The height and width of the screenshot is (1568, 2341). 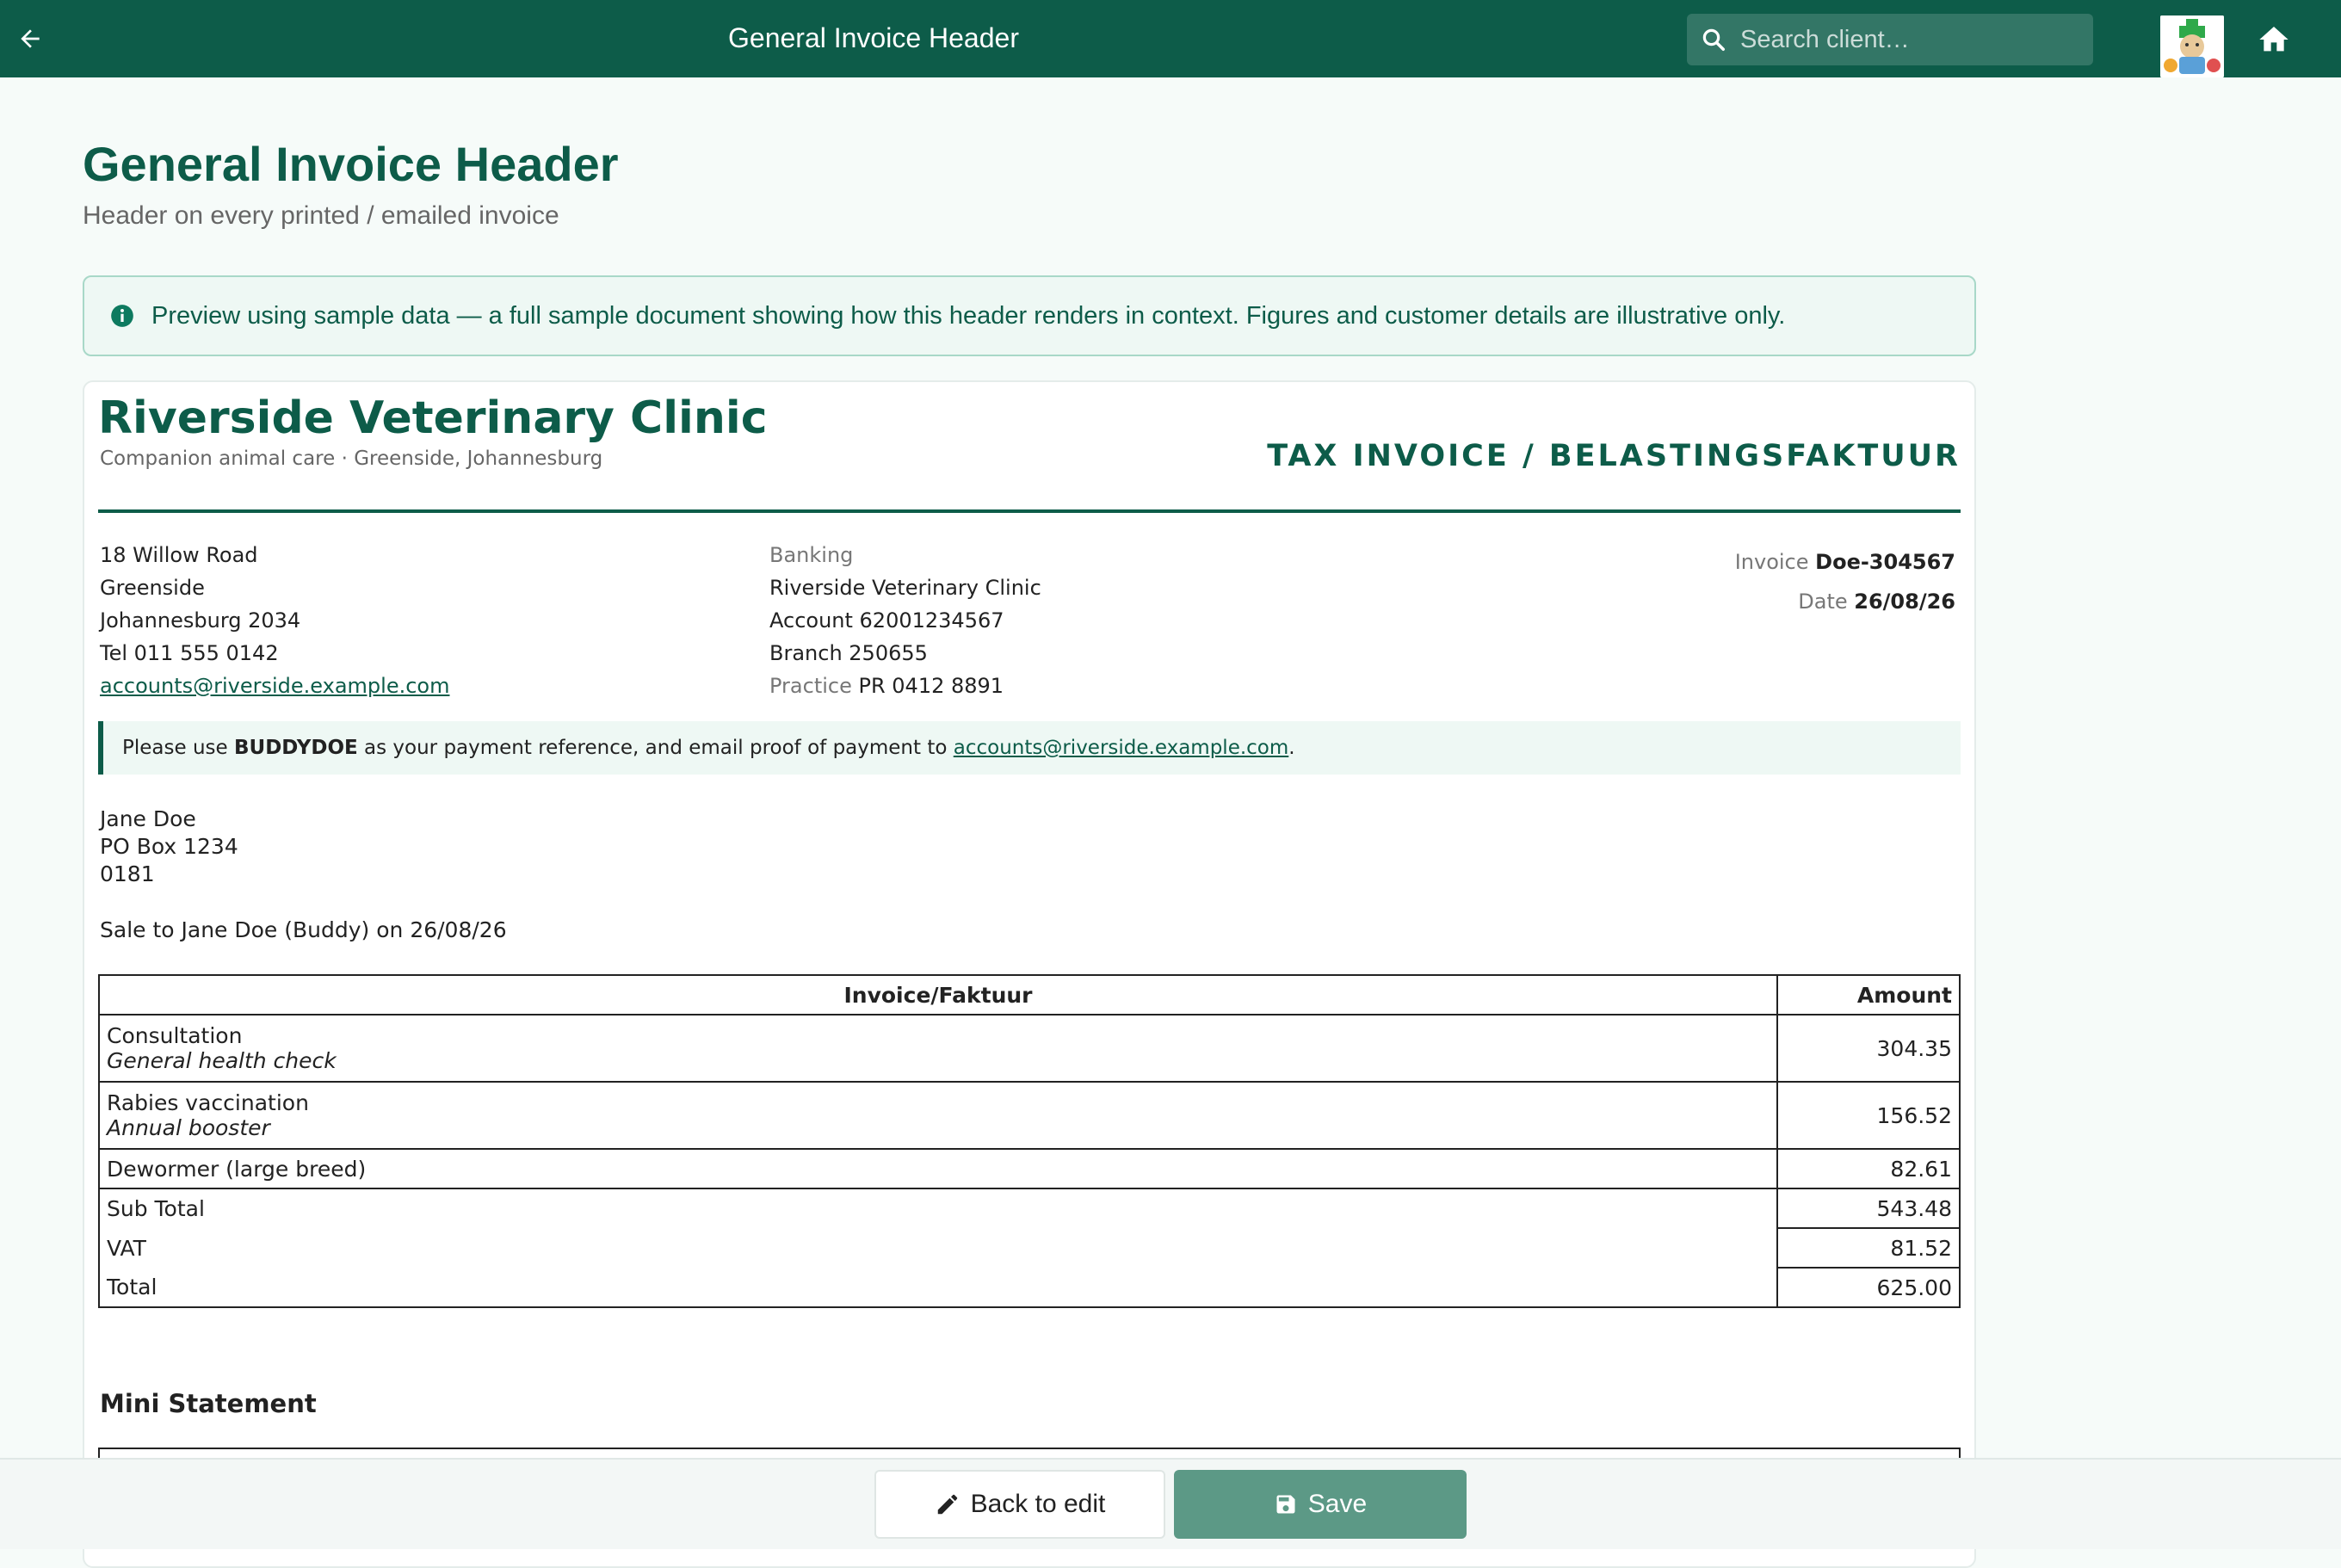 I want to click on invoice-meta: Invoice Doe-304567 Date 26/08/26, so click(x=1845, y=581).